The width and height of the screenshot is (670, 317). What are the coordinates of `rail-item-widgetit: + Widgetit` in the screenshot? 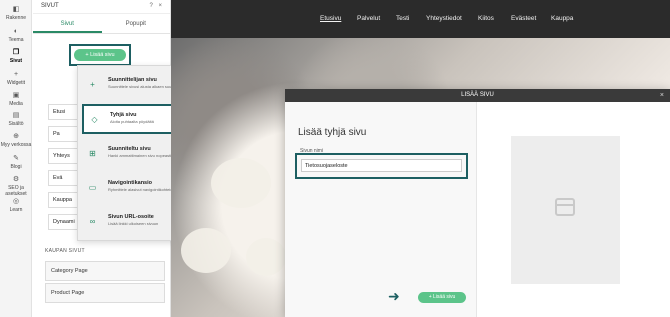 It's located at (16, 78).